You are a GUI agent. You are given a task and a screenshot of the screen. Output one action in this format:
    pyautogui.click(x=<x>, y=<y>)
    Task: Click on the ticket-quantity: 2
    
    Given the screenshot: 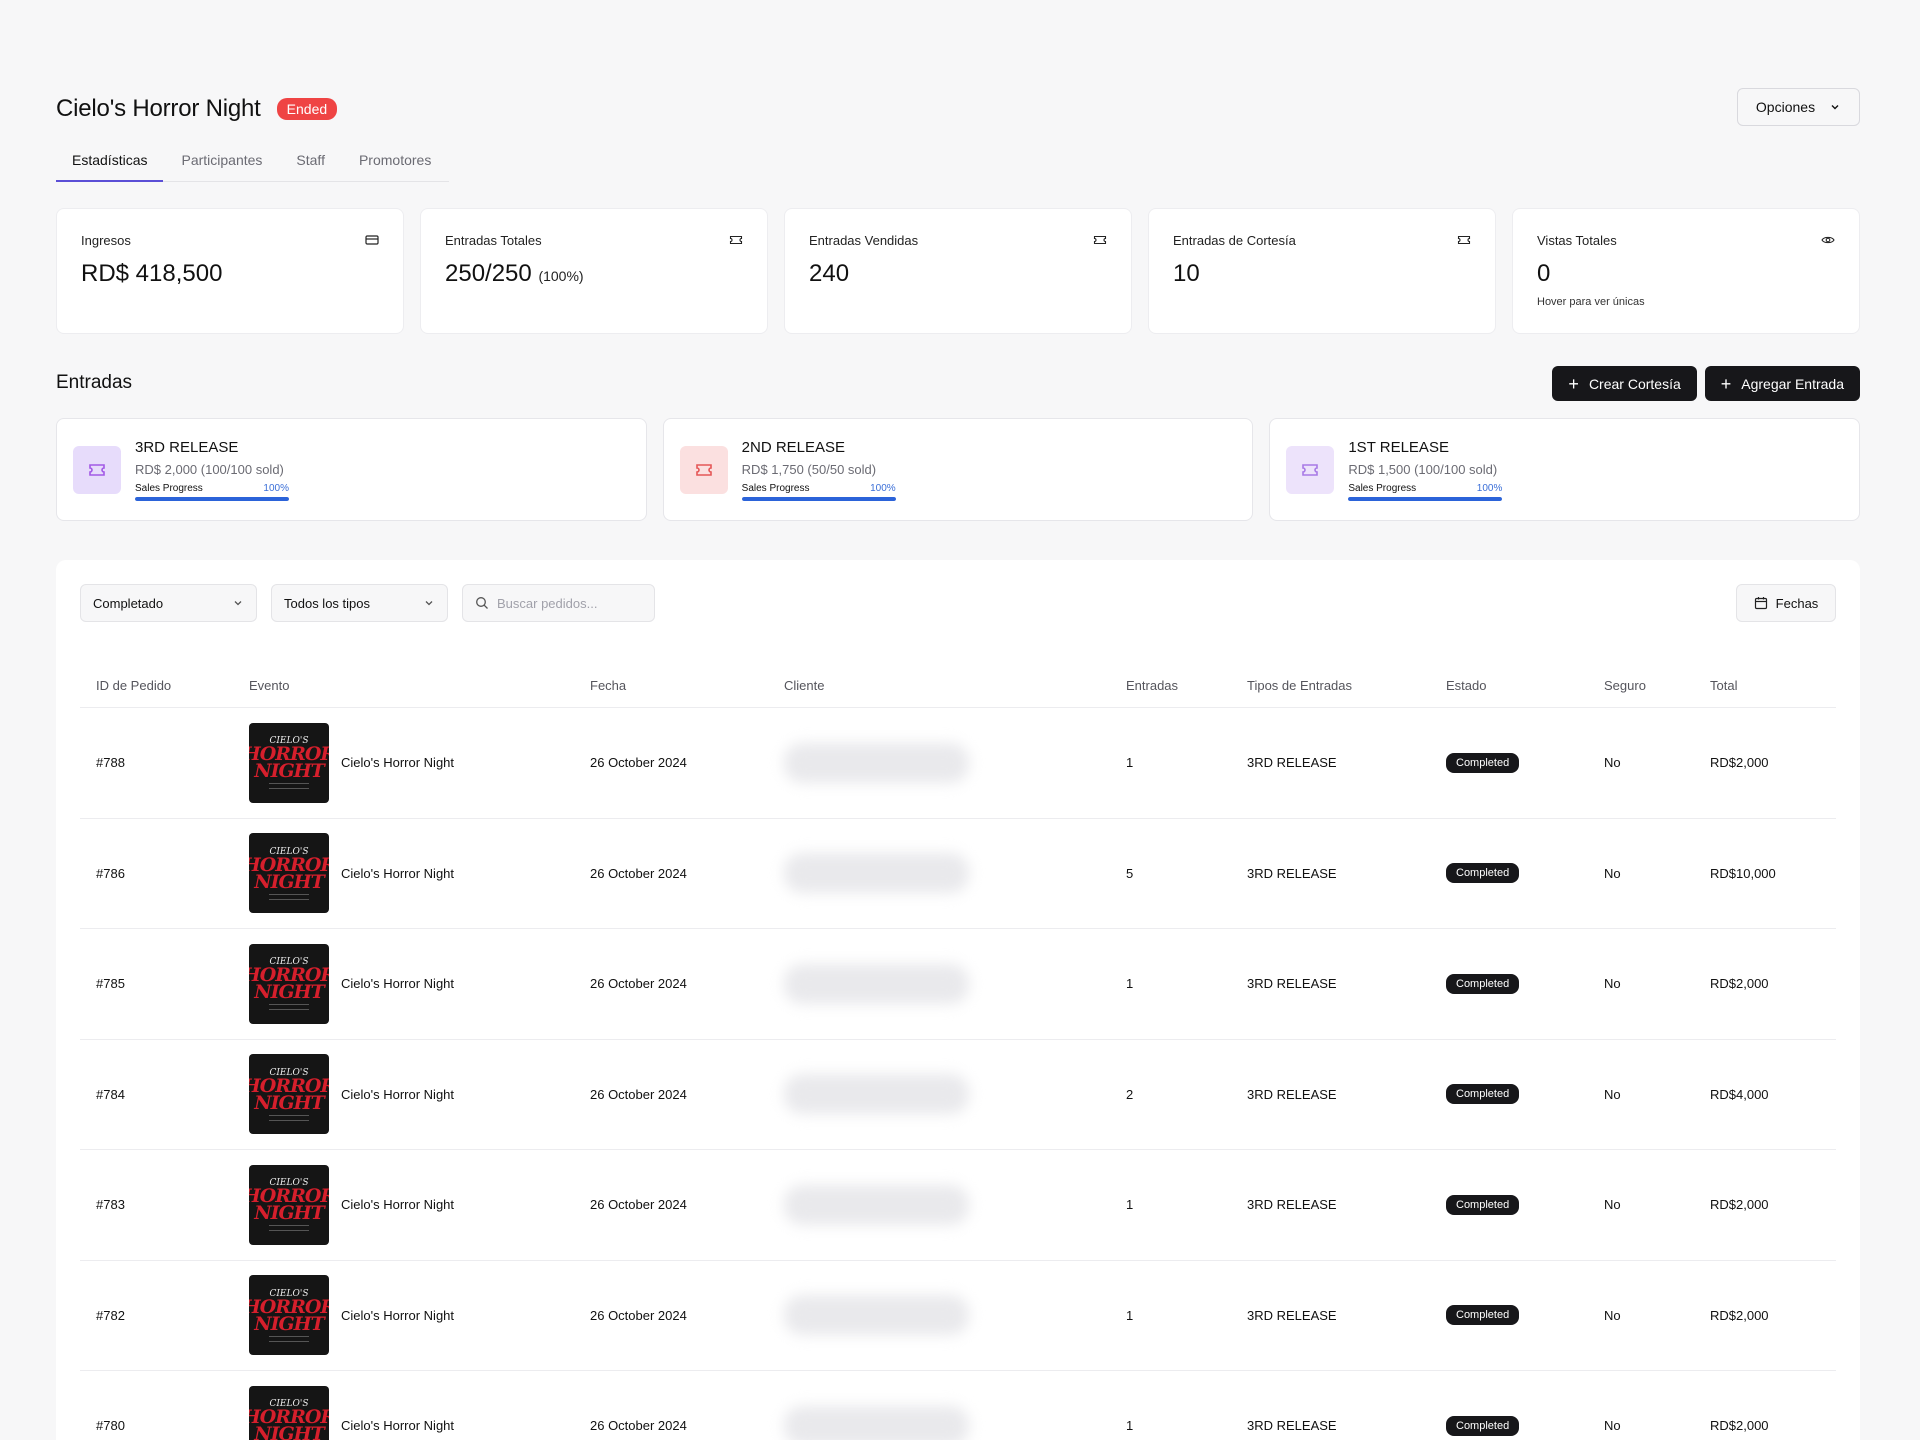 What is the action you would take?
    pyautogui.click(x=1170, y=1094)
    